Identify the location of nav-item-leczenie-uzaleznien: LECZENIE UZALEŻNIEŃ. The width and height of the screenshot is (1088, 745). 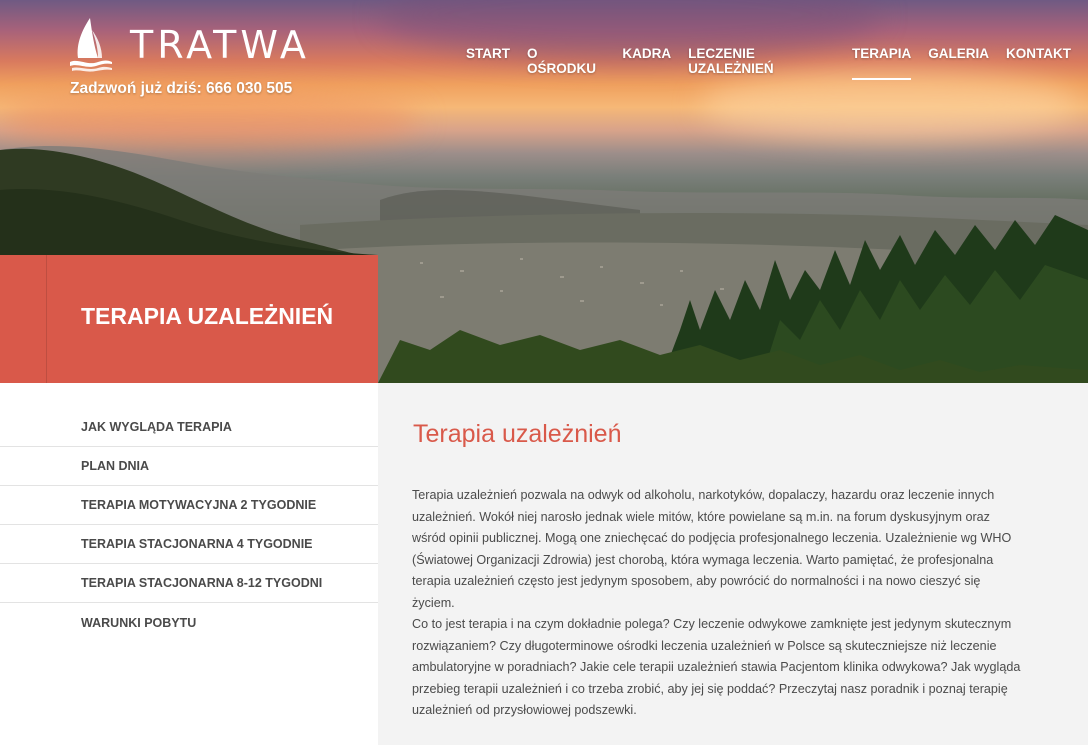
(761, 63).